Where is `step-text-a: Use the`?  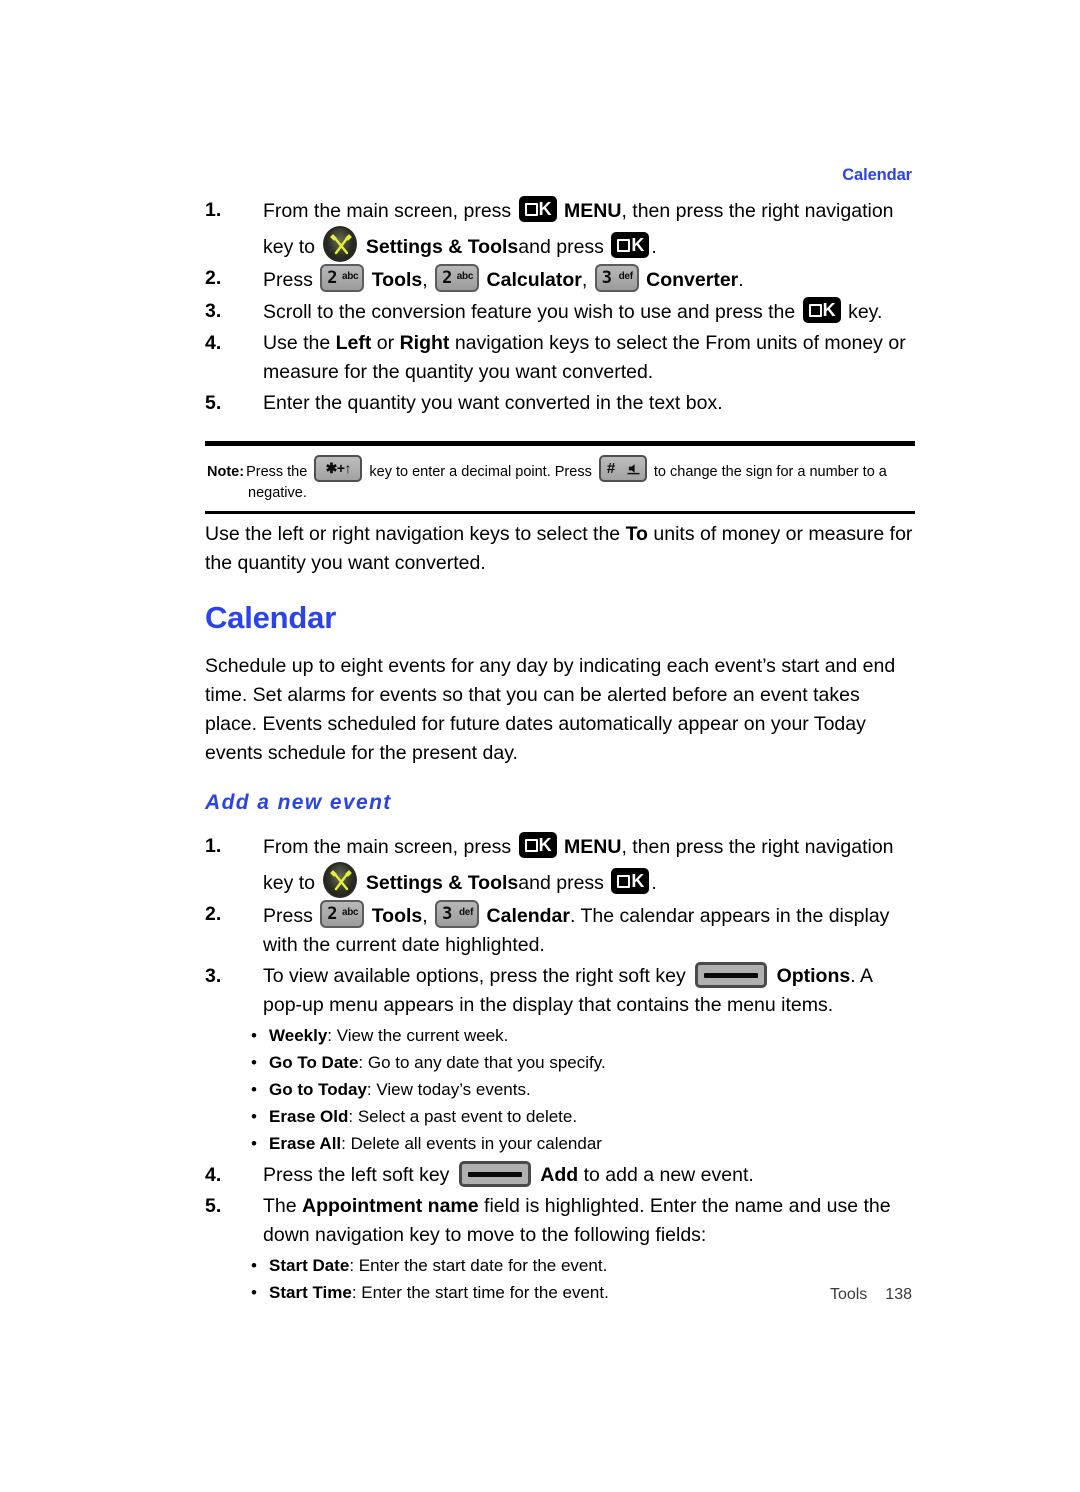 step-text-a: Use the is located at coordinates (297, 343).